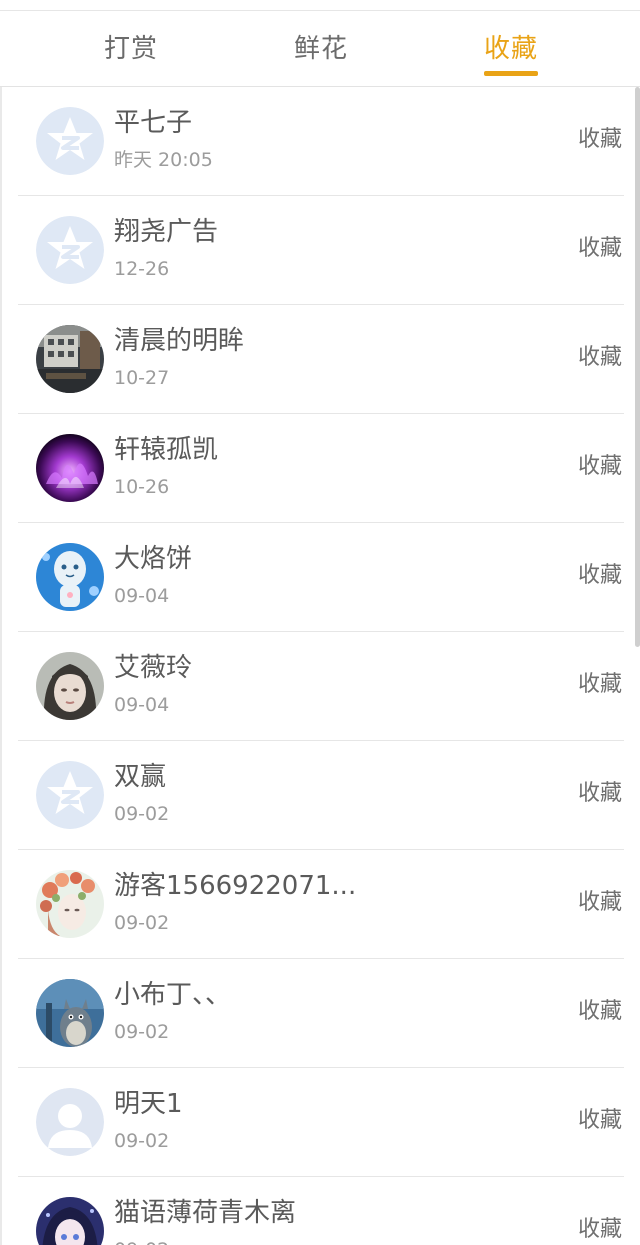 The image size is (640, 1245). What do you see at coordinates (173, 995) in the screenshot?
I see `user-name: 小布丁、、` at bounding box center [173, 995].